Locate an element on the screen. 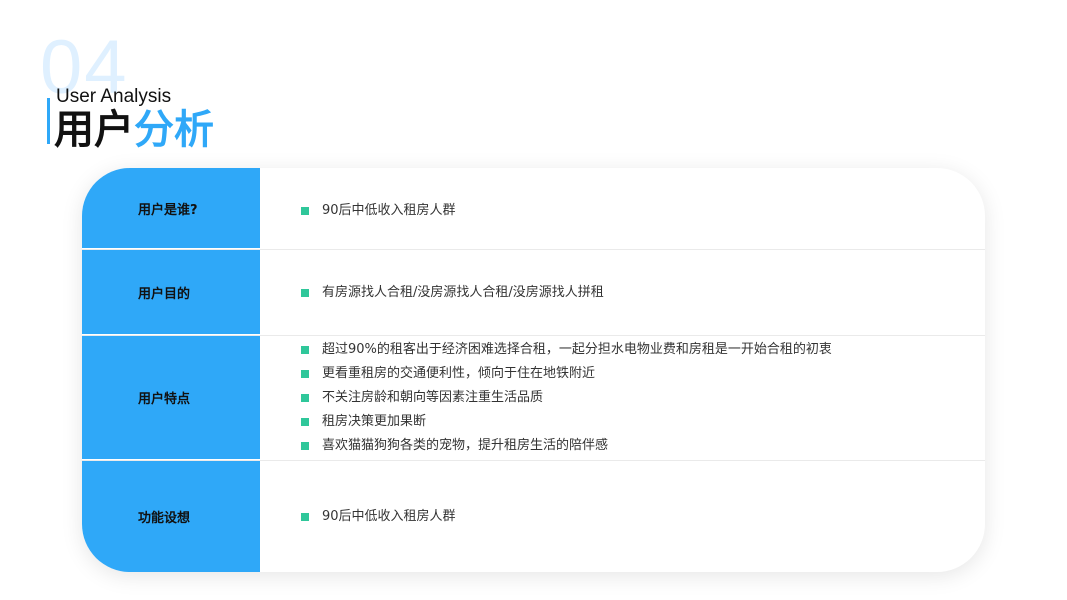 The image size is (1067, 600). list-item-text: 有房源找人合租/没房源找人合租/没房源找人拼租 is located at coordinates (463, 292).